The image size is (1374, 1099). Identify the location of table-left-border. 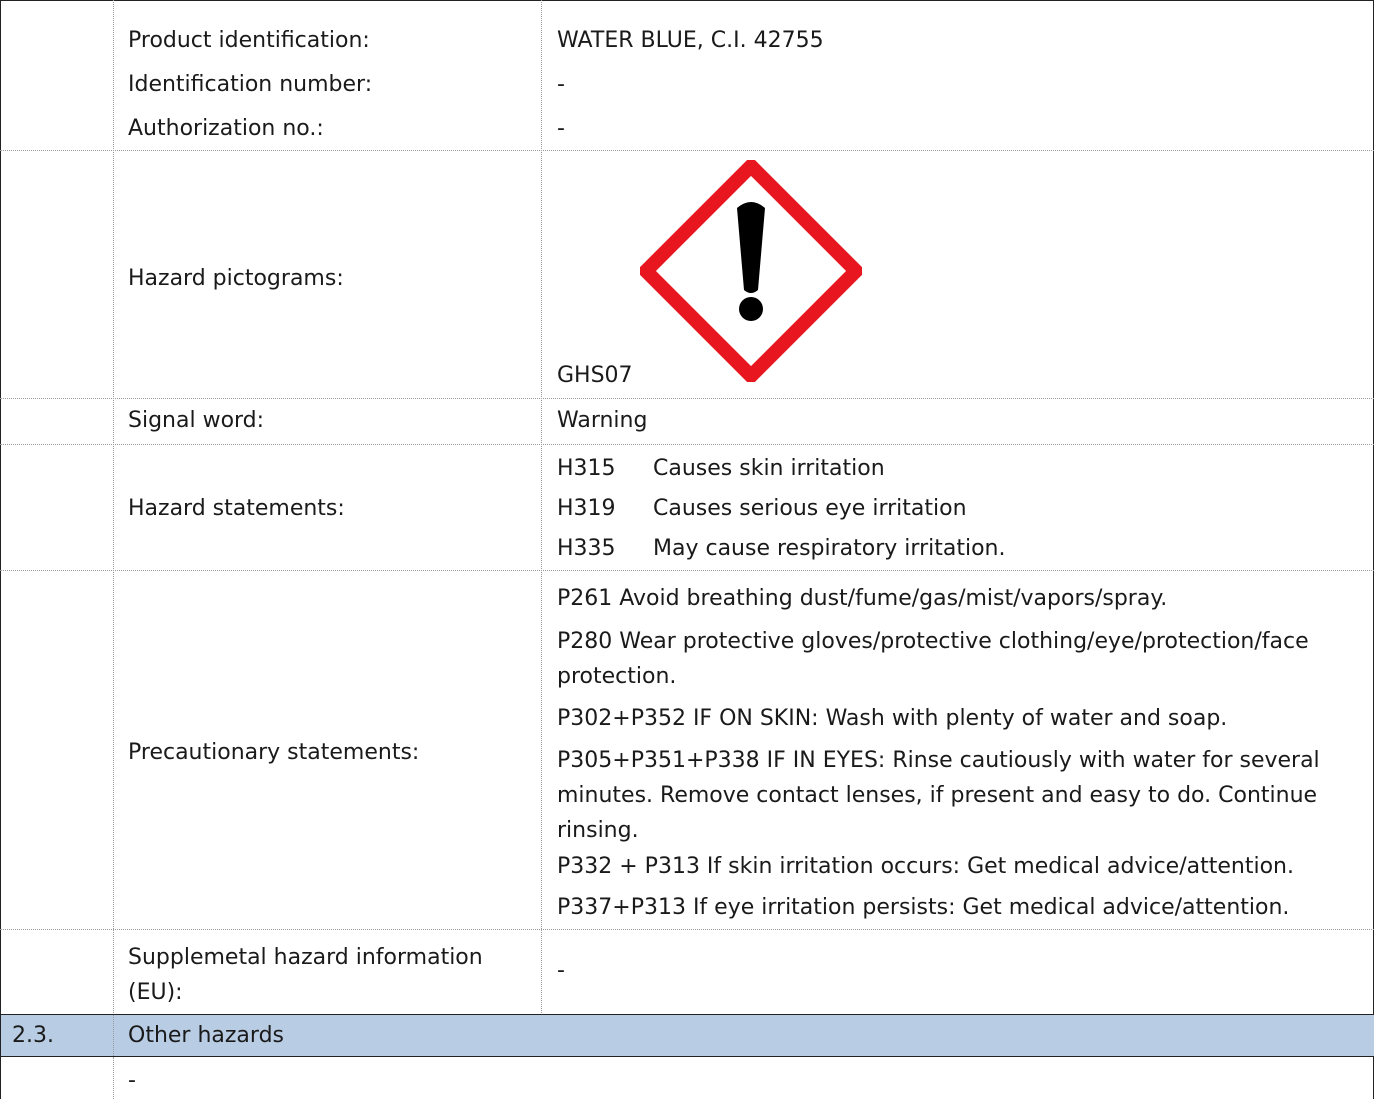
(0, 549).